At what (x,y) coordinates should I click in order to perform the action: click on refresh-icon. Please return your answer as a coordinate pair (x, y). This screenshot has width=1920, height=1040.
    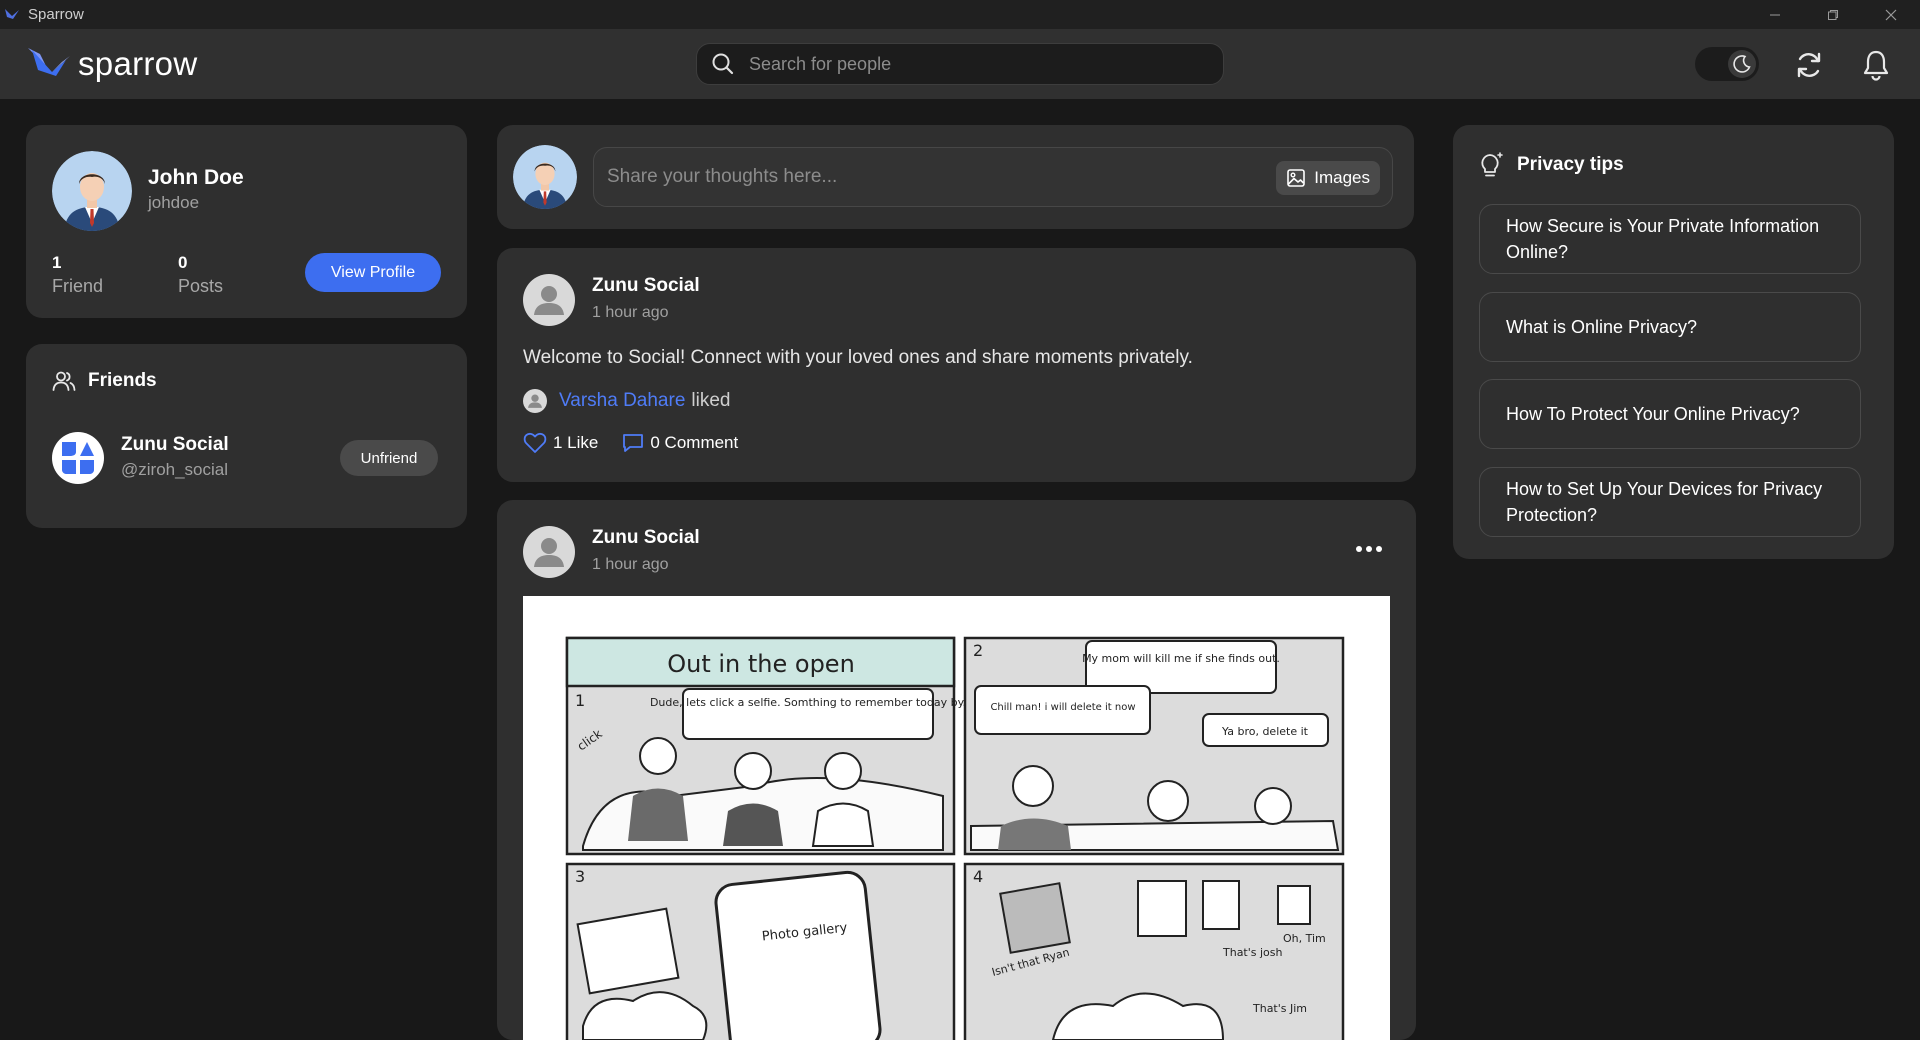
    Looking at the image, I should click on (1809, 65).